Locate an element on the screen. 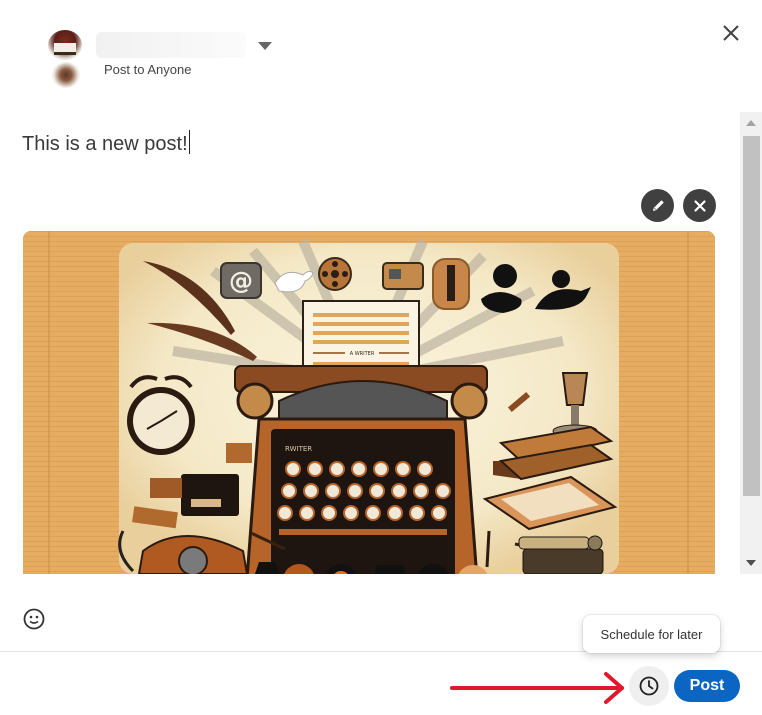  clock-icon is located at coordinates (649, 686).